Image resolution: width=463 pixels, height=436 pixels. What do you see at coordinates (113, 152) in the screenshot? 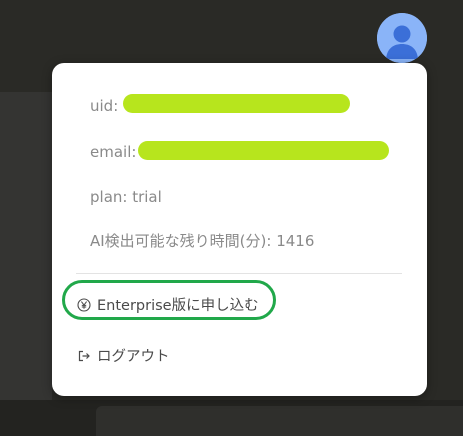
I see `email-label: email:` at bounding box center [113, 152].